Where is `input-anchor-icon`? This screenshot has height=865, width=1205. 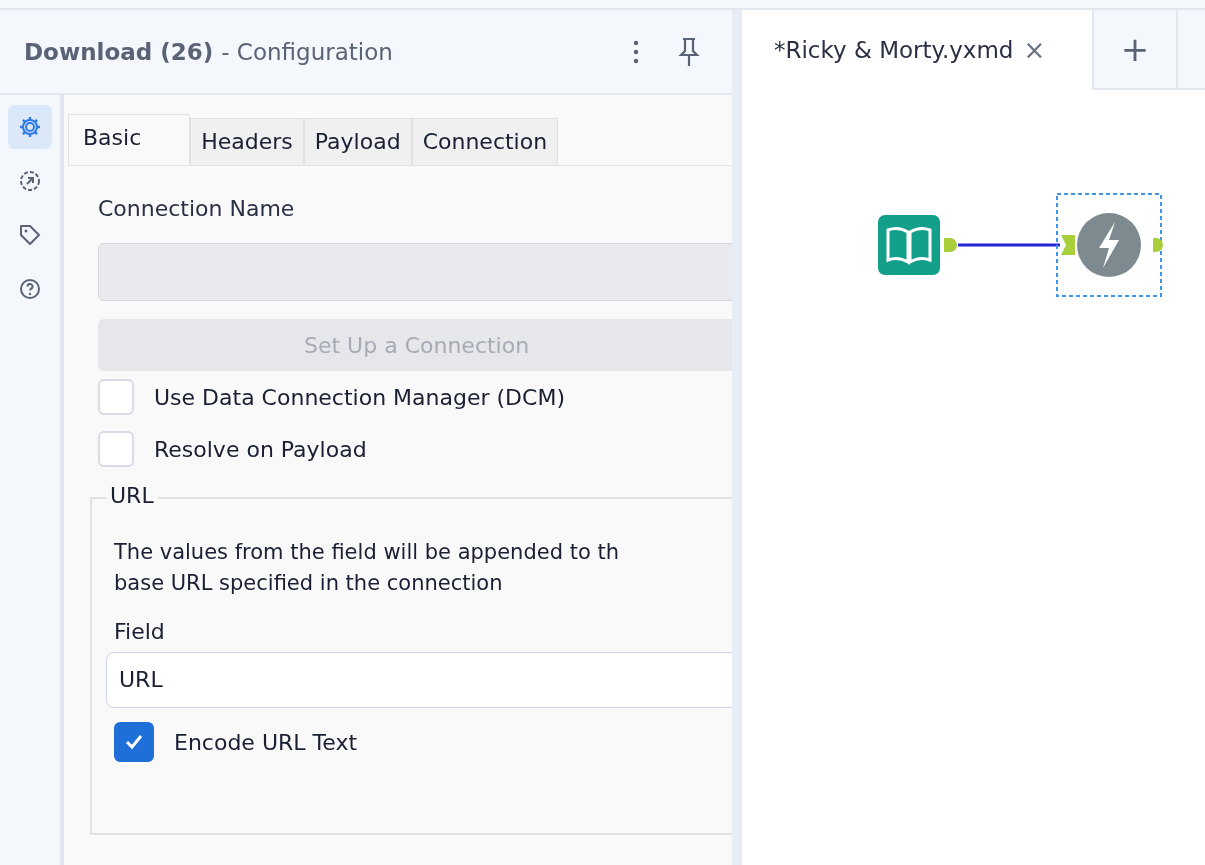 input-anchor-icon is located at coordinates (1068, 245).